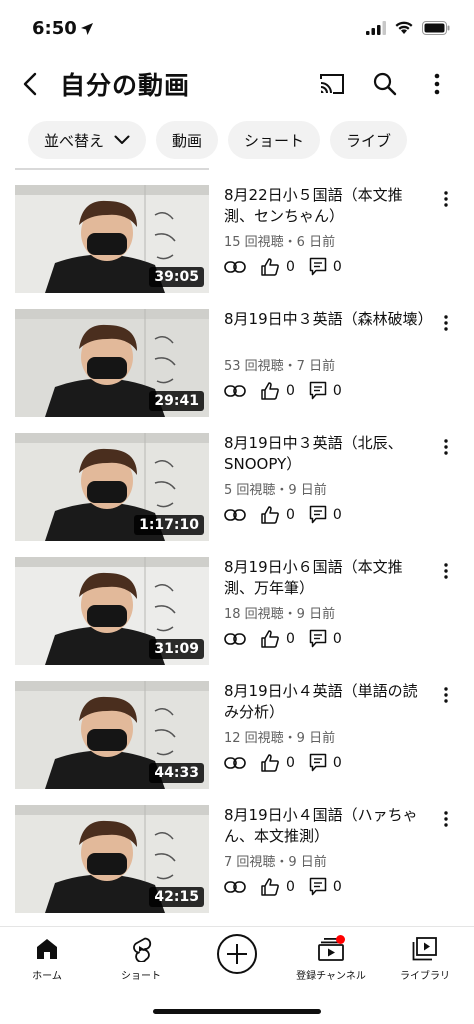 This screenshot has height=1024, width=474. What do you see at coordinates (112, 239) in the screenshot?
I see `video-thumbnail: 39:05` at bounding box center [112, 239].